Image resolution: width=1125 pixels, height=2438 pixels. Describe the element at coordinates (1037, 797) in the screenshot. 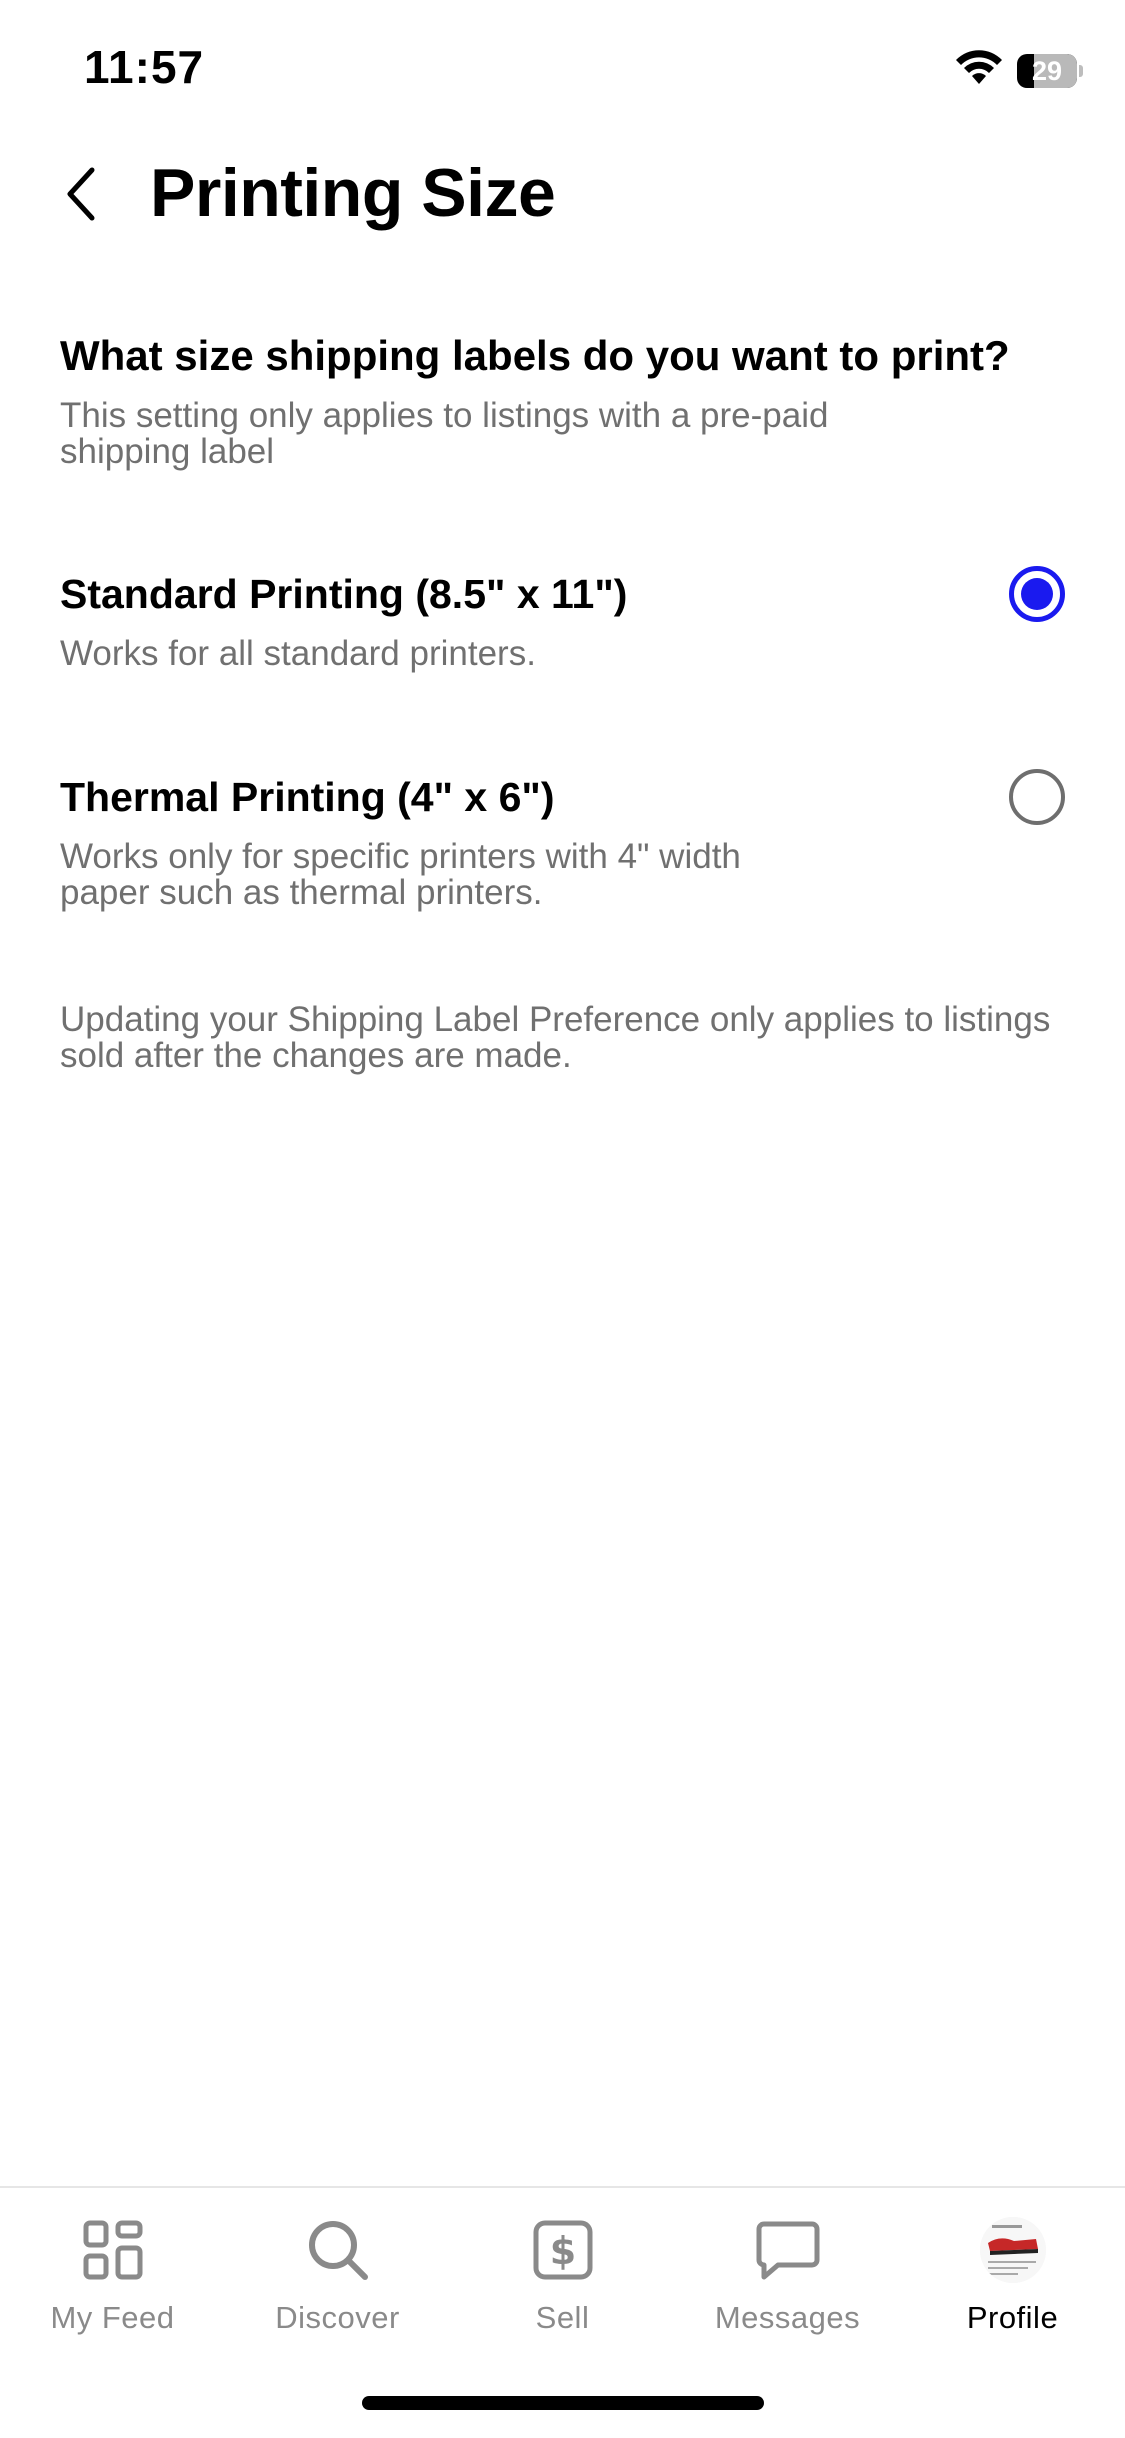

I see `radio-thermal-unselected` at that location.